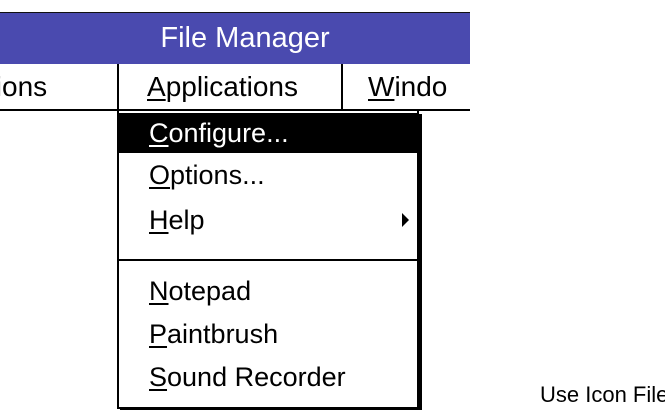 This screenshot has height=410, width=665. Describe the element at coordinates (405, 220) in the screenshot. I see `triangle-right-icon` at that location.